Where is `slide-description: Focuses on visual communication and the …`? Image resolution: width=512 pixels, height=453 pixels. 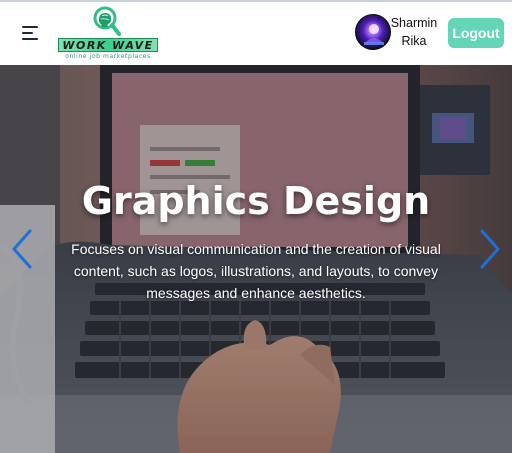
slide-description: Focuses on visual communication and the … is located at coordinates (256, 271).